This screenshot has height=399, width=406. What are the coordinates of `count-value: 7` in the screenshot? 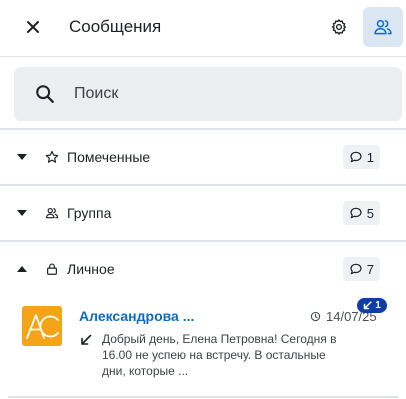 It's located at (370, 269).